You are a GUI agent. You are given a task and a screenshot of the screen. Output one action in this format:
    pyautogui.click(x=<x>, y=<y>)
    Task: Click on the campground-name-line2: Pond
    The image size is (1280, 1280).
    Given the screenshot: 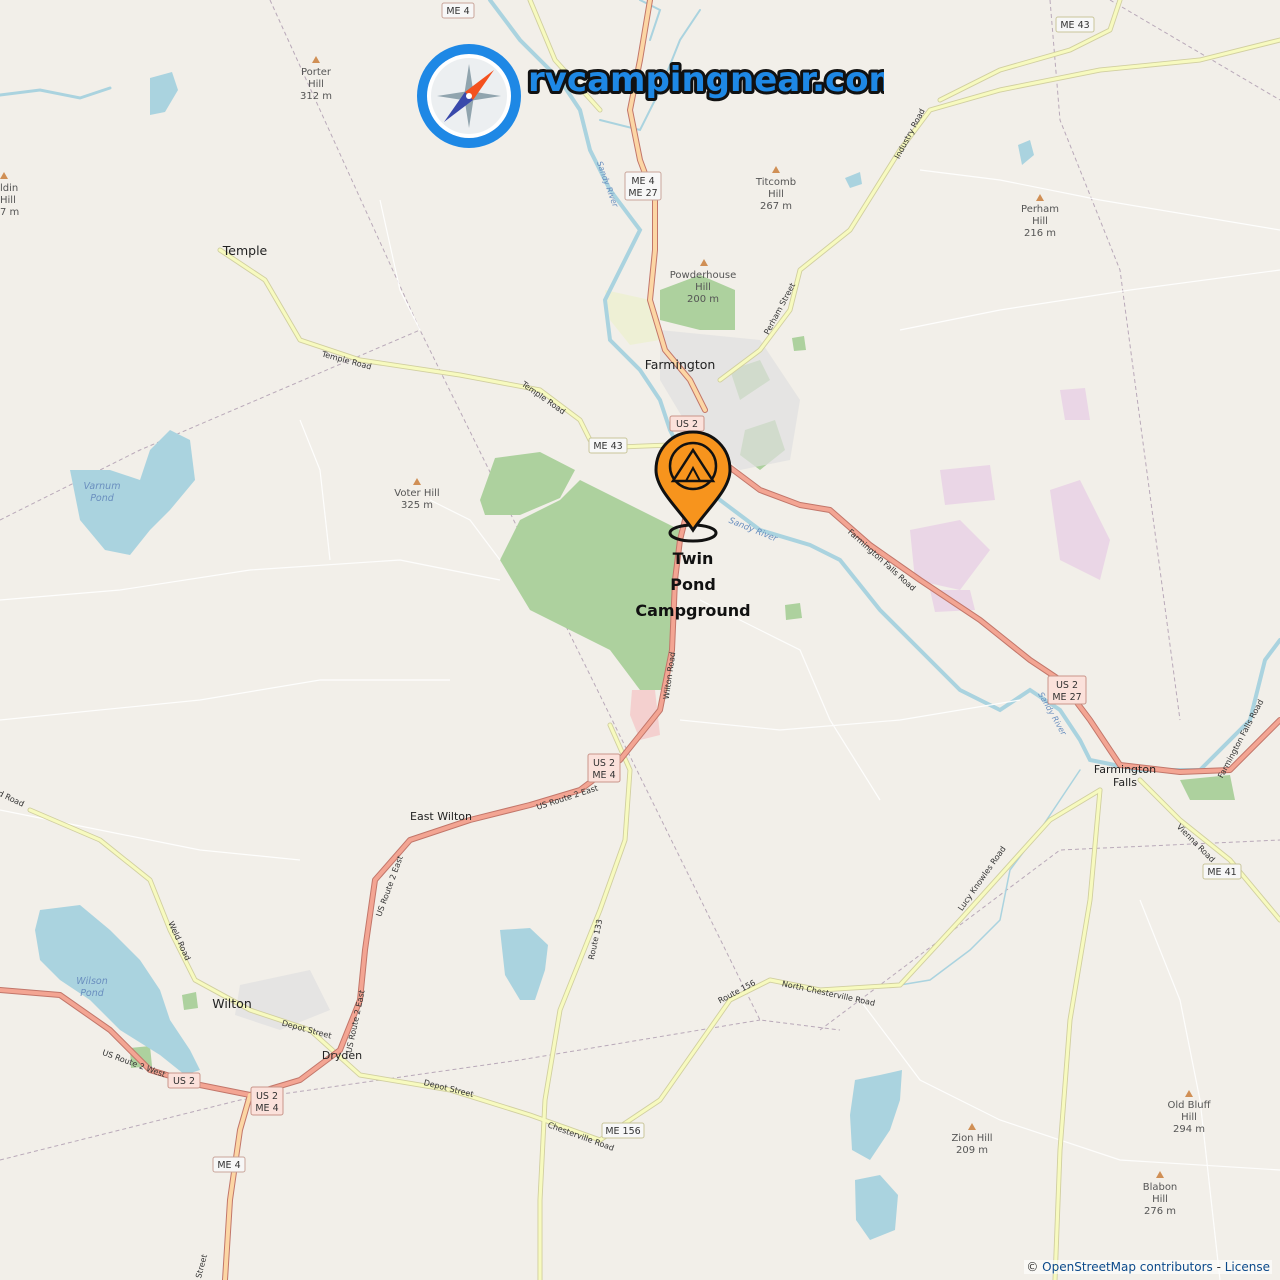 What is the action you would take?
    pyautogui.click(x=693, y=584)
    